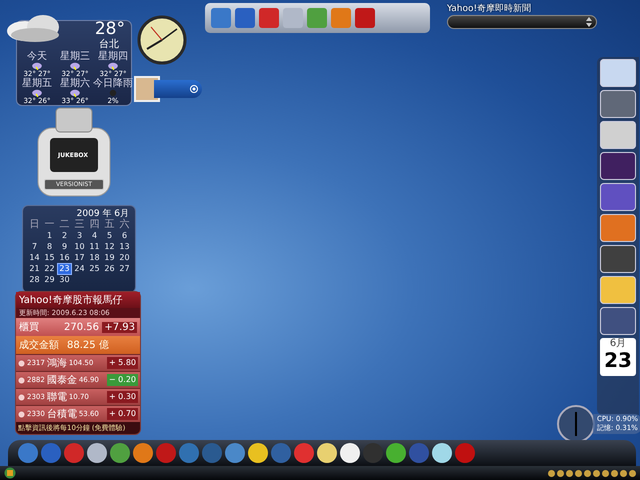 This screenshot has width=640, height=480. I want to click on index-name: 櫃買, so click(29, 327).